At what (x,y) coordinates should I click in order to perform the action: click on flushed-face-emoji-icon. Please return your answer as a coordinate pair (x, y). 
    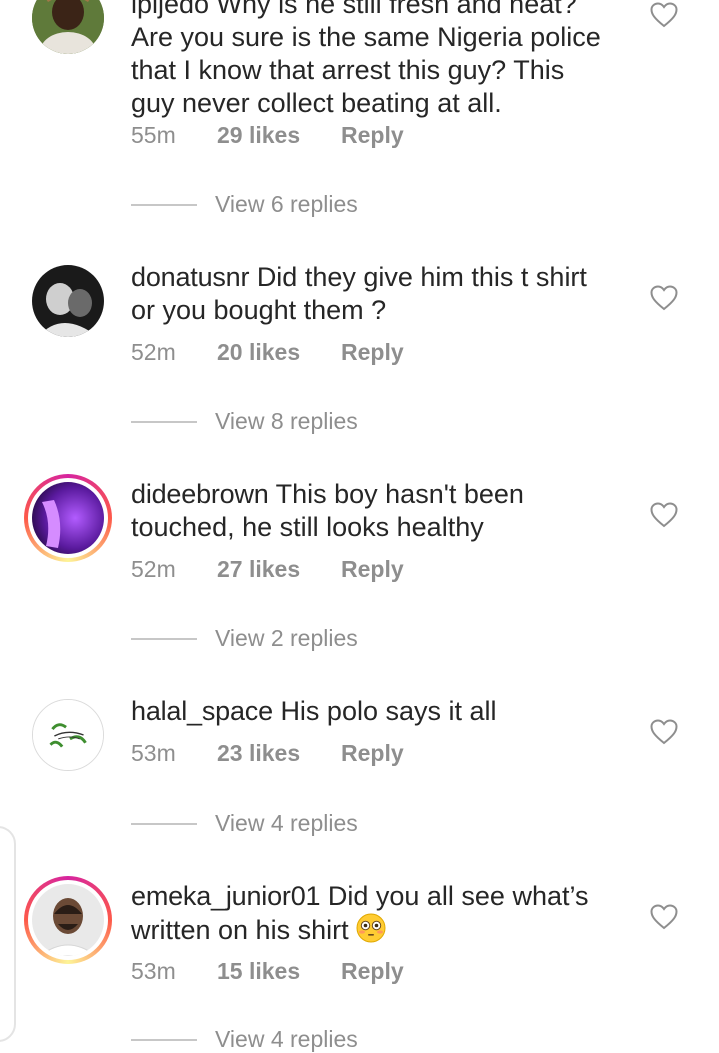
    Looking at the image, I should click on (371, 928).